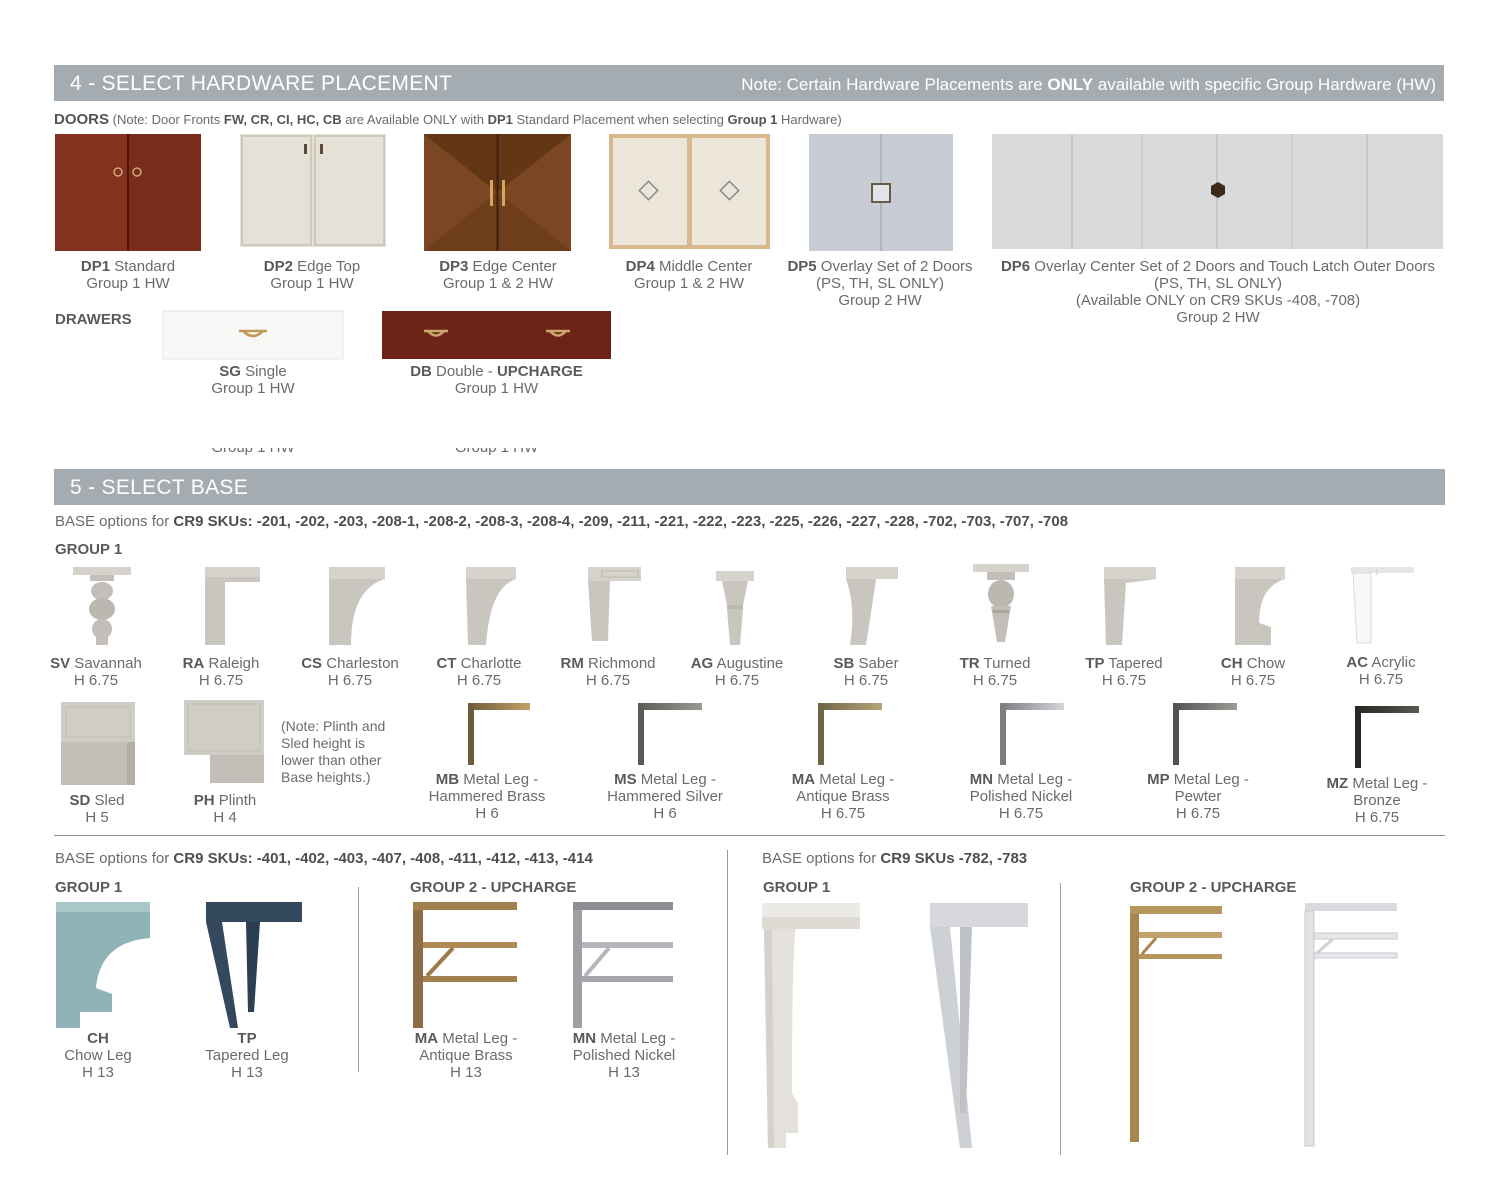  I want to click on door-label-dp3: DP3 Edge Center Group 1 & 2 HW, so click(498, 275).